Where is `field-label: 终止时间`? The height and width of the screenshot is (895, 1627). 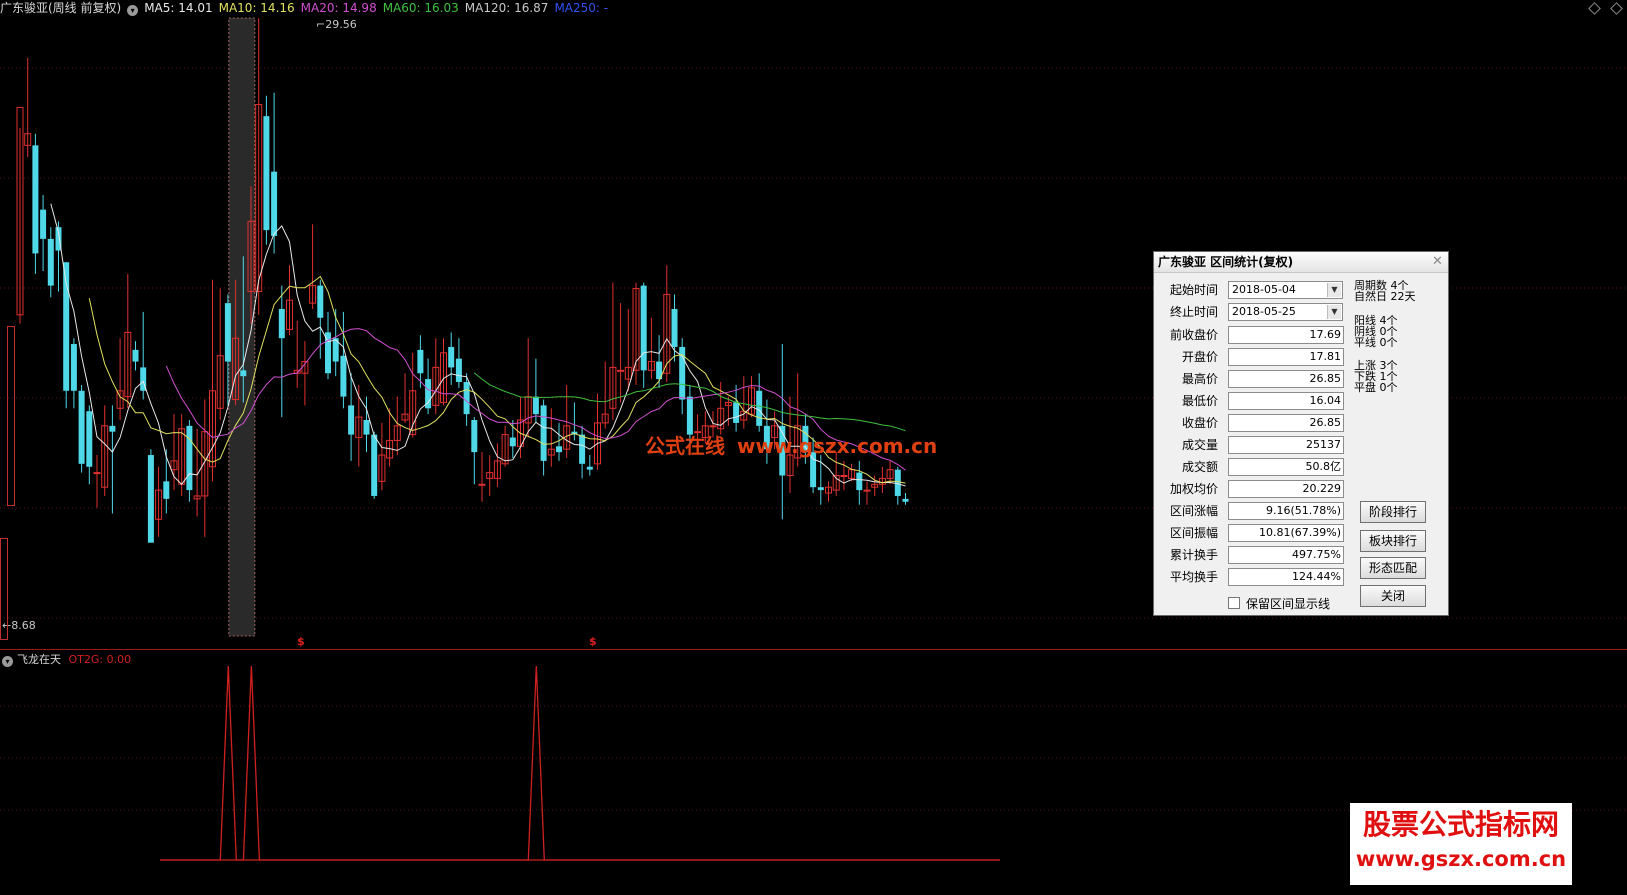 field-label: 终止时间 is located at coordinates (1193, 312).